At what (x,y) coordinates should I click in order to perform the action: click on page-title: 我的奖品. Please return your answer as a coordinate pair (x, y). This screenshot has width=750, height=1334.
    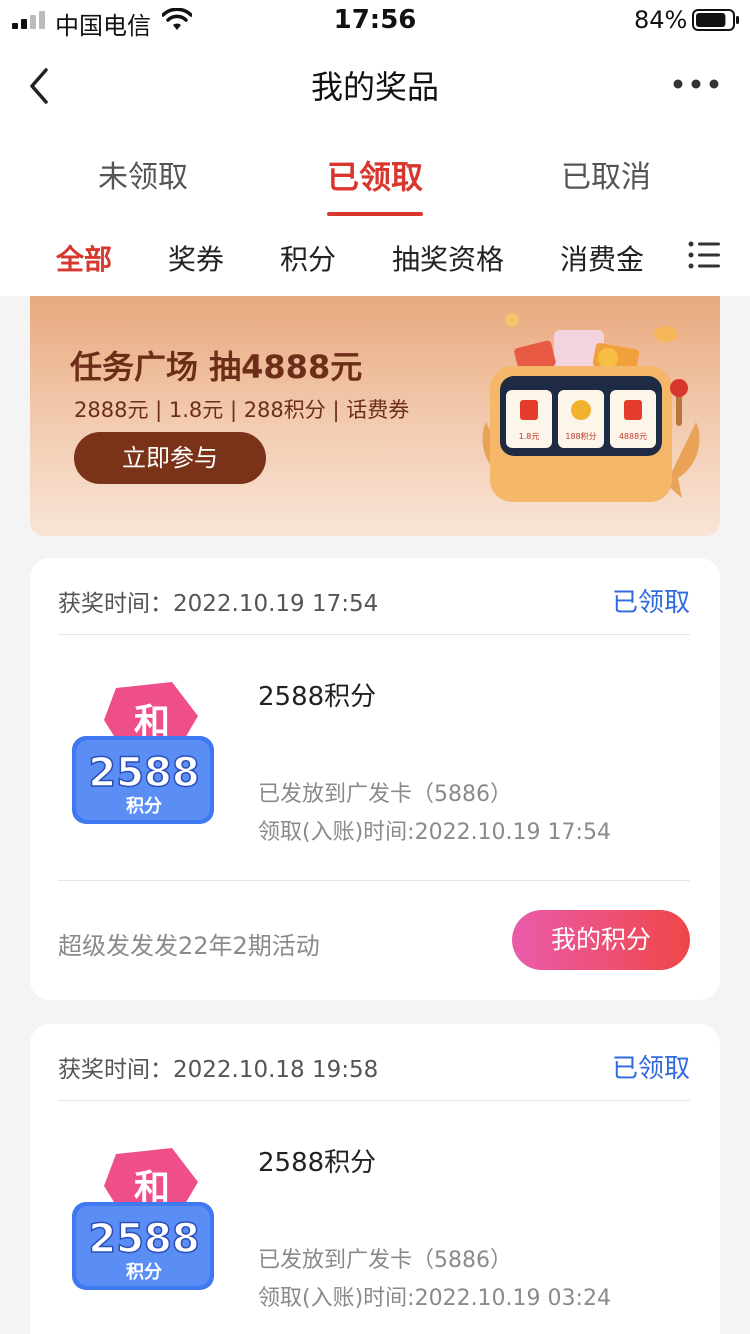
    Looking at the image, I should click on (374, 87).